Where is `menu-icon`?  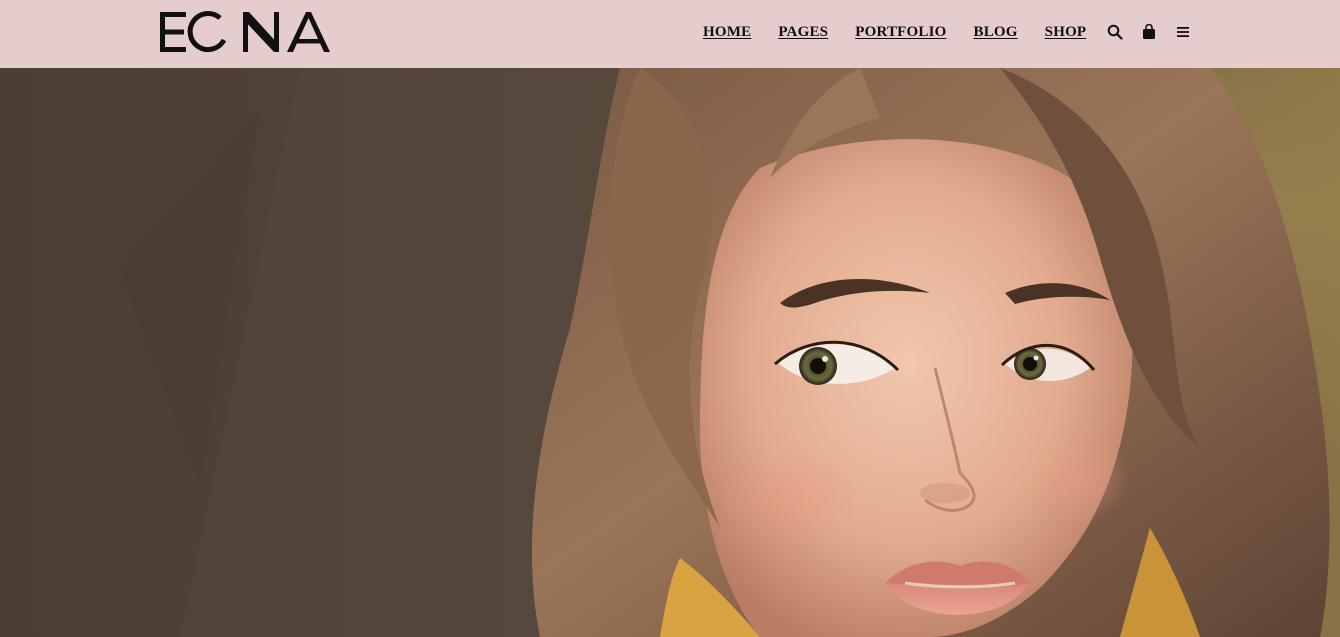 menu-icon is located at coordinates (1183, 32).